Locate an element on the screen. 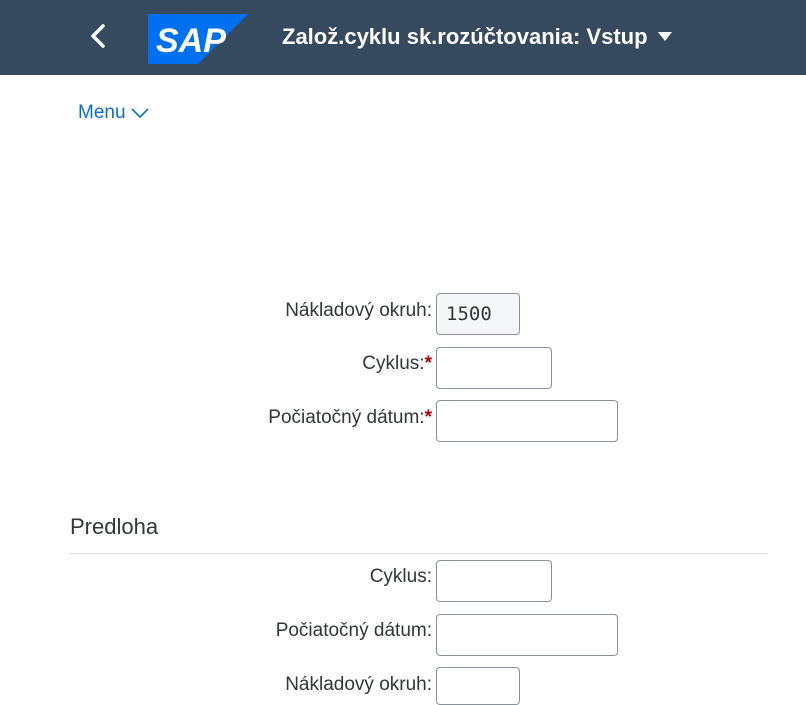  template-start-date-field is located at coordinates (527, 635).